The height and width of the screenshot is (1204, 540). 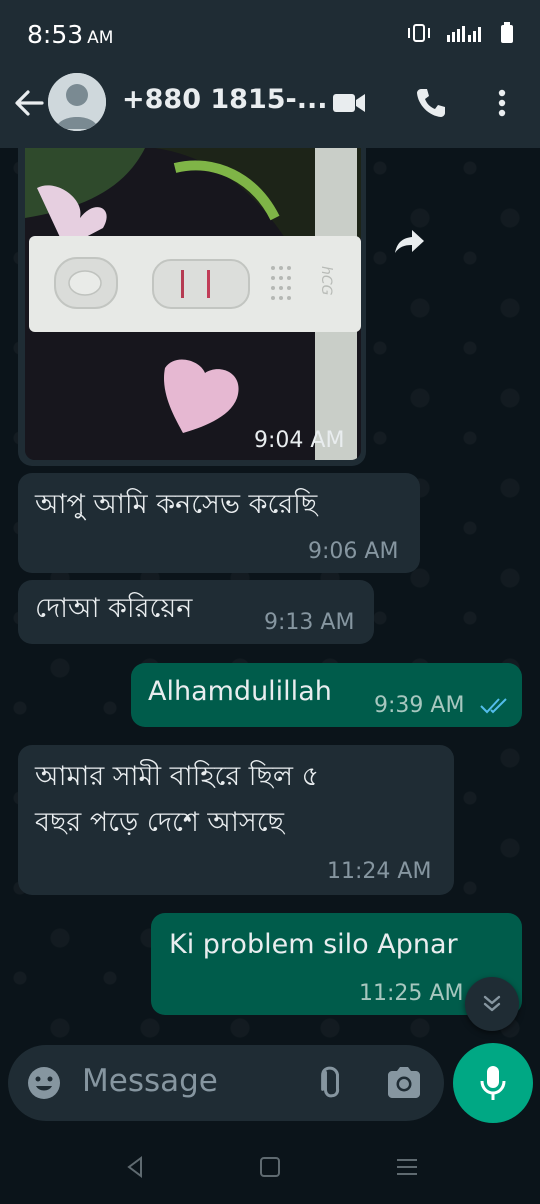 What do you see at coordinates (407, 1167) in the screenshot?
I see `nav-recents-icon` at bounding box center [407, 1167].